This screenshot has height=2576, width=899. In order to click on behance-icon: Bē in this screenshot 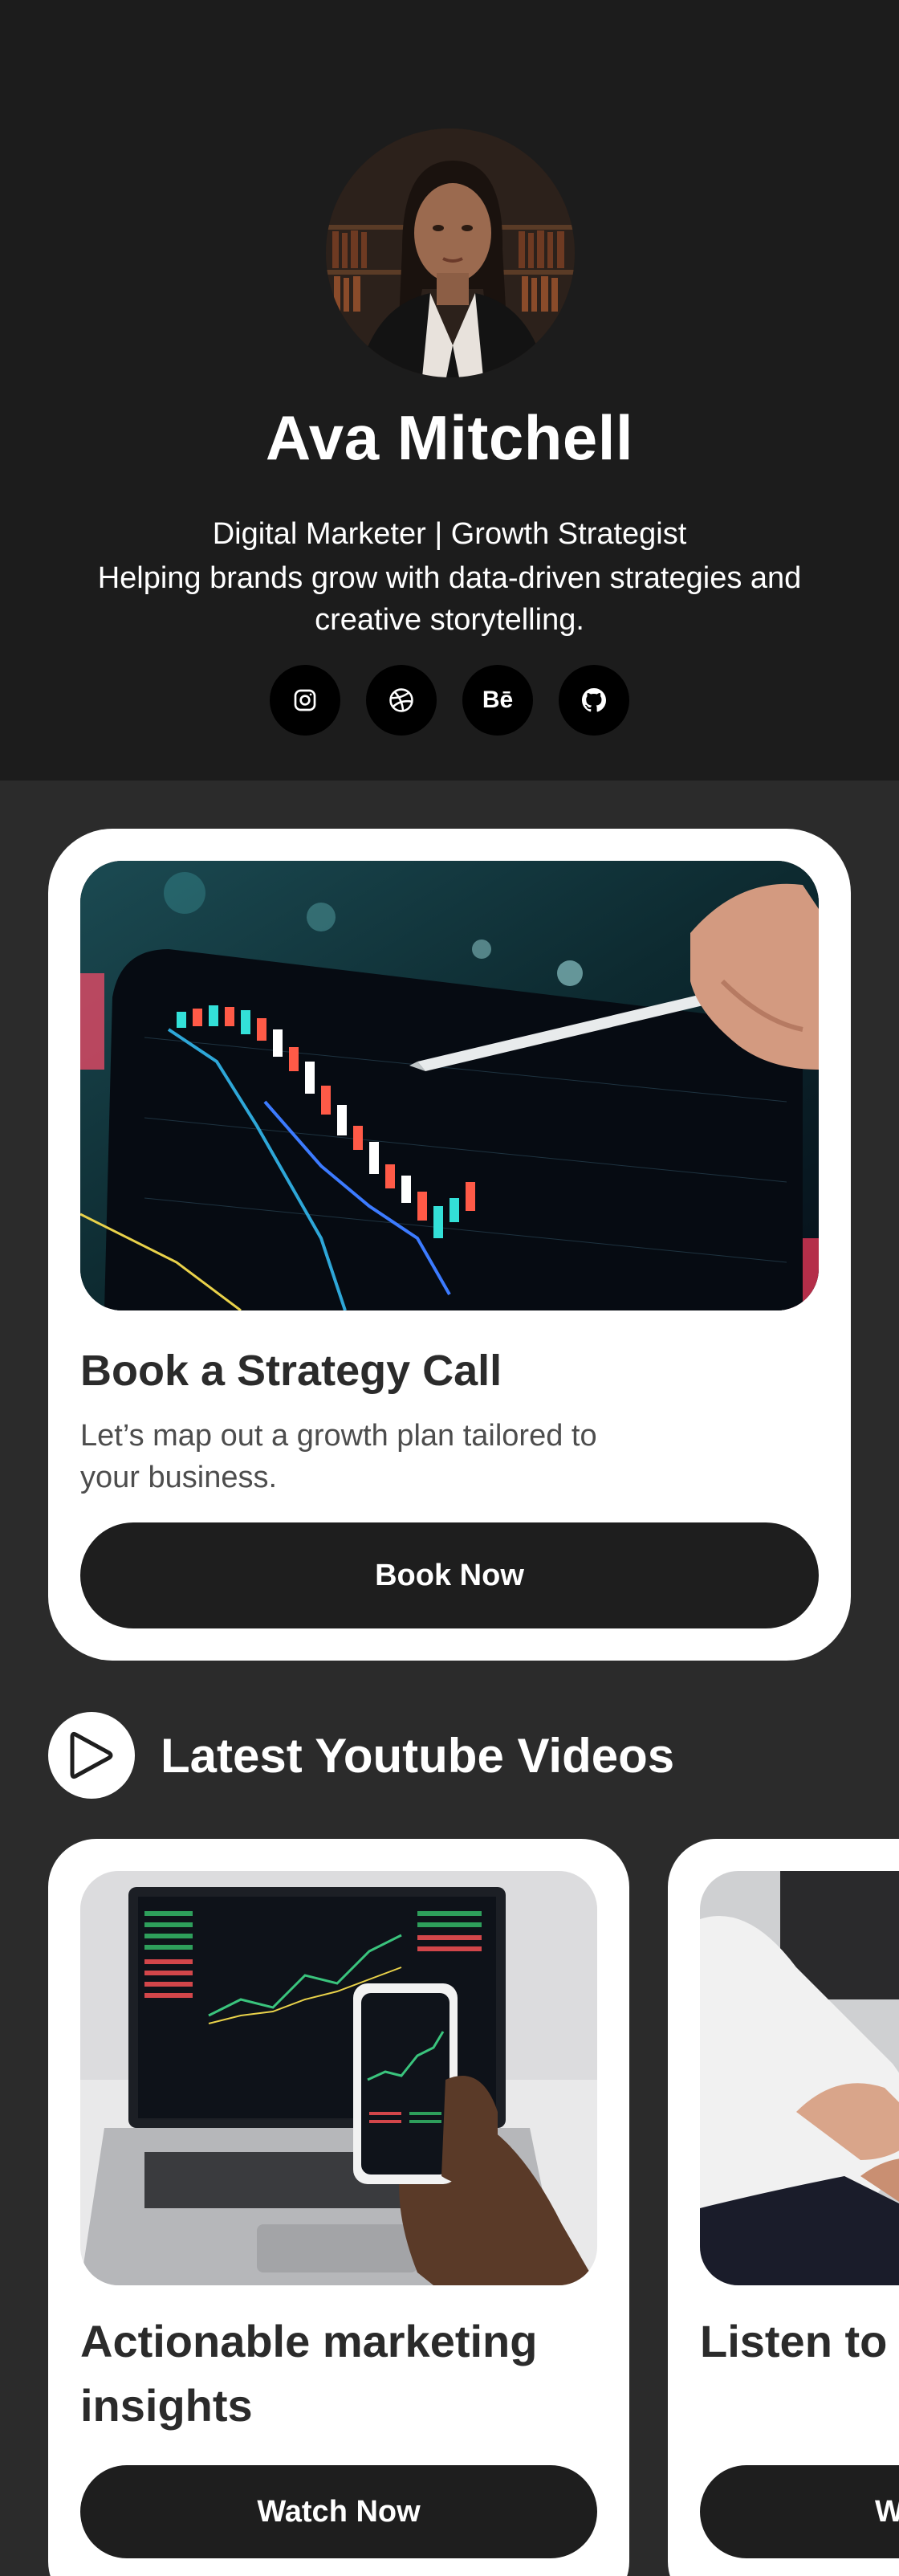, I will do `click(498, 700)`.